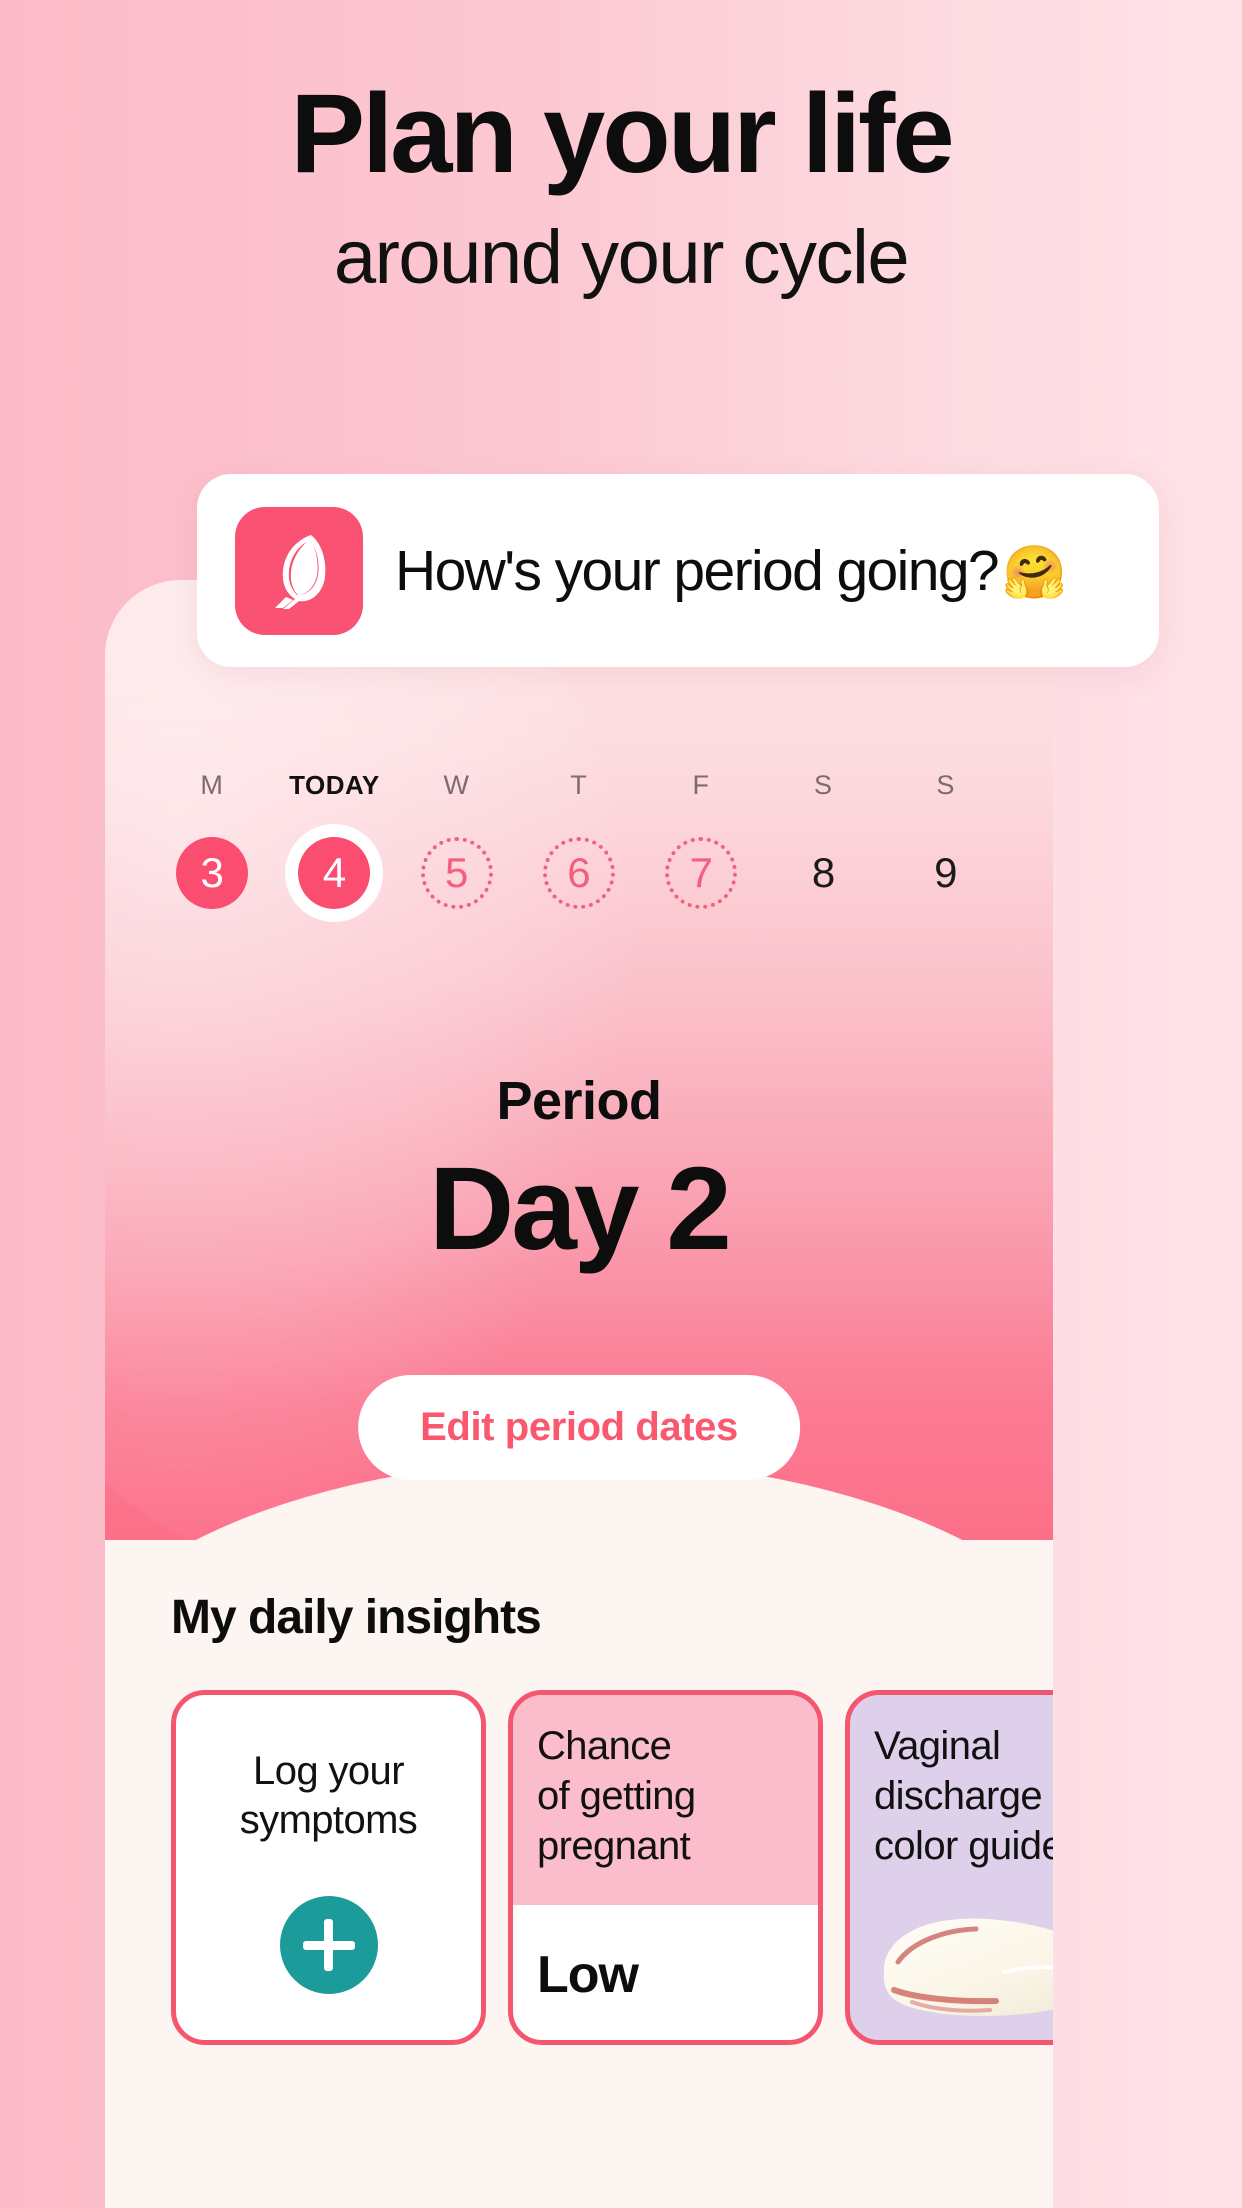 The height and width of the screenshot is (2208, 1242). I want to click on log-symptoms-title: Log your symptoms, so click(328, 1795).